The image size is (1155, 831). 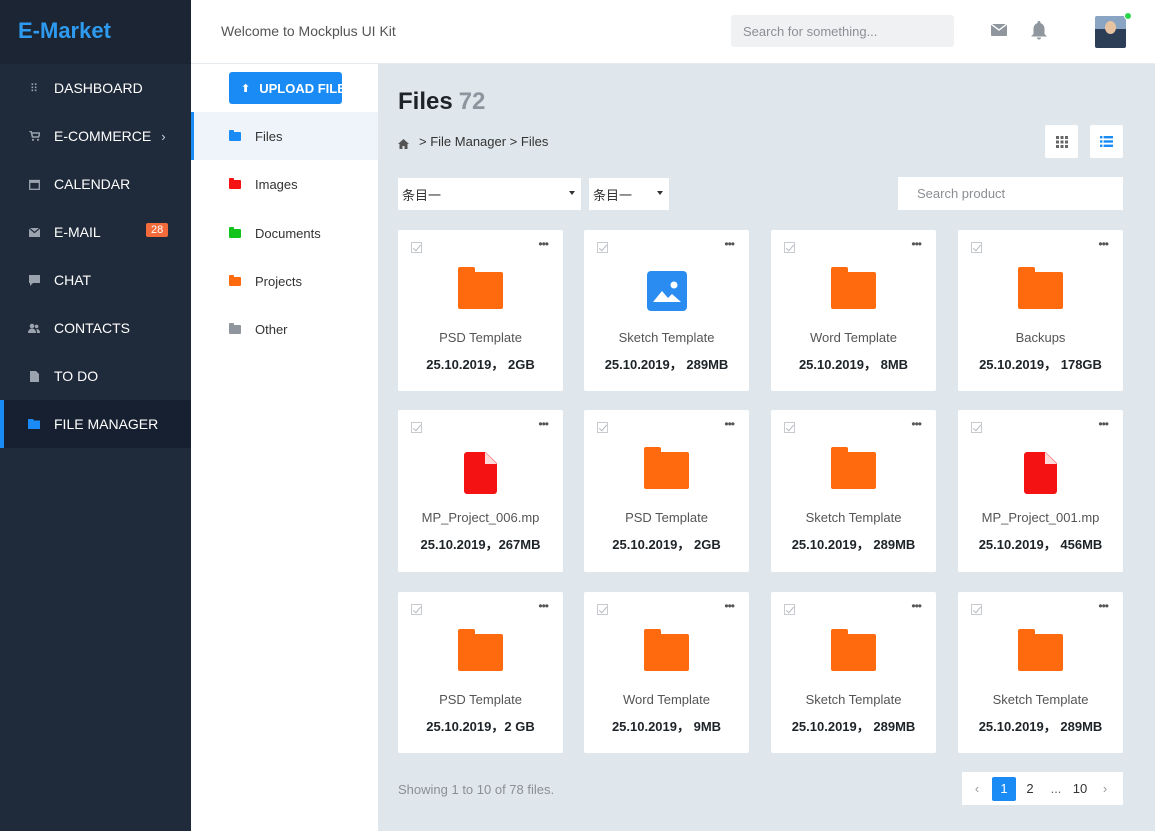 I want to click on sidebar-item-e-mail: E-MAIL 28, so click(x=95, y=232).